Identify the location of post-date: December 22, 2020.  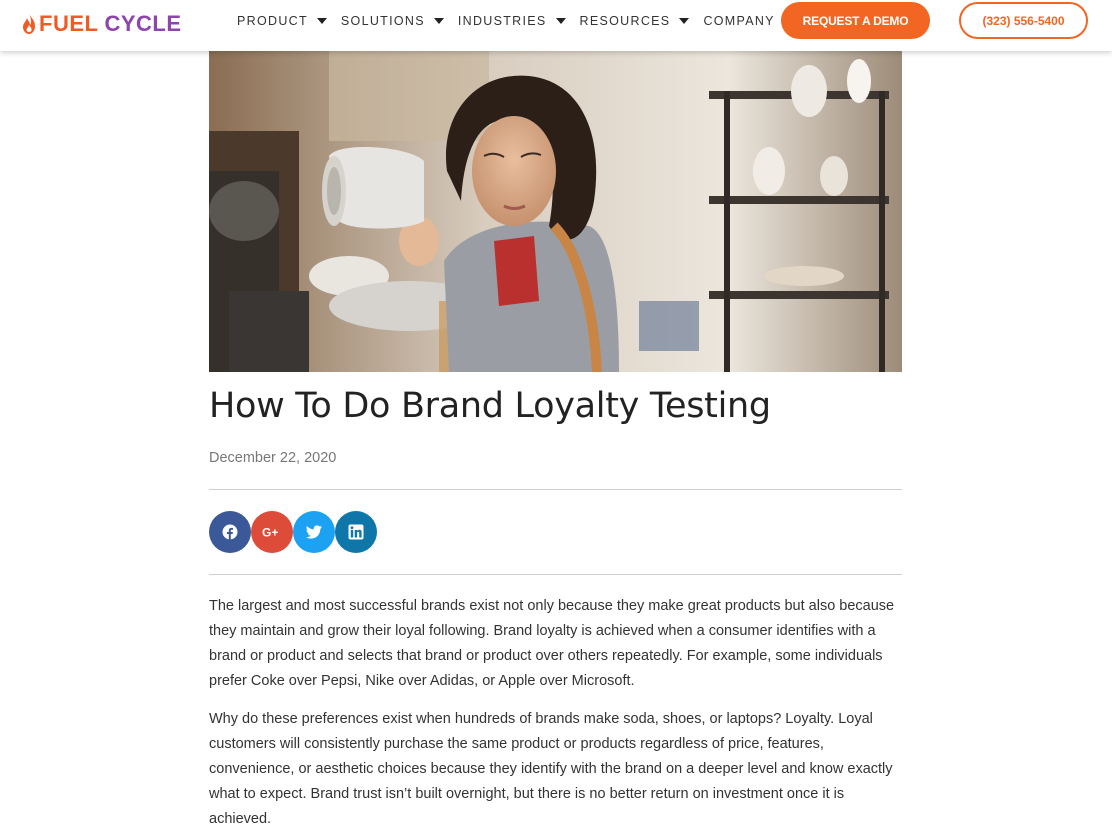
(273, 458).